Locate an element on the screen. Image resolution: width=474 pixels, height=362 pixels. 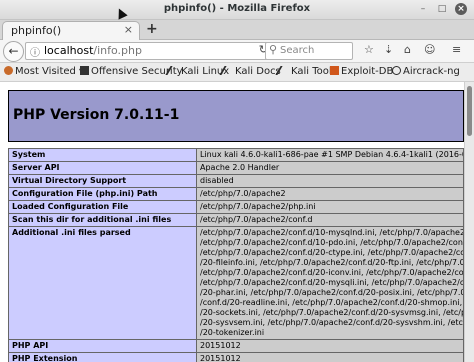
table-row: Server API Apache 2.0 Handler is located at coordinates (236, 168).